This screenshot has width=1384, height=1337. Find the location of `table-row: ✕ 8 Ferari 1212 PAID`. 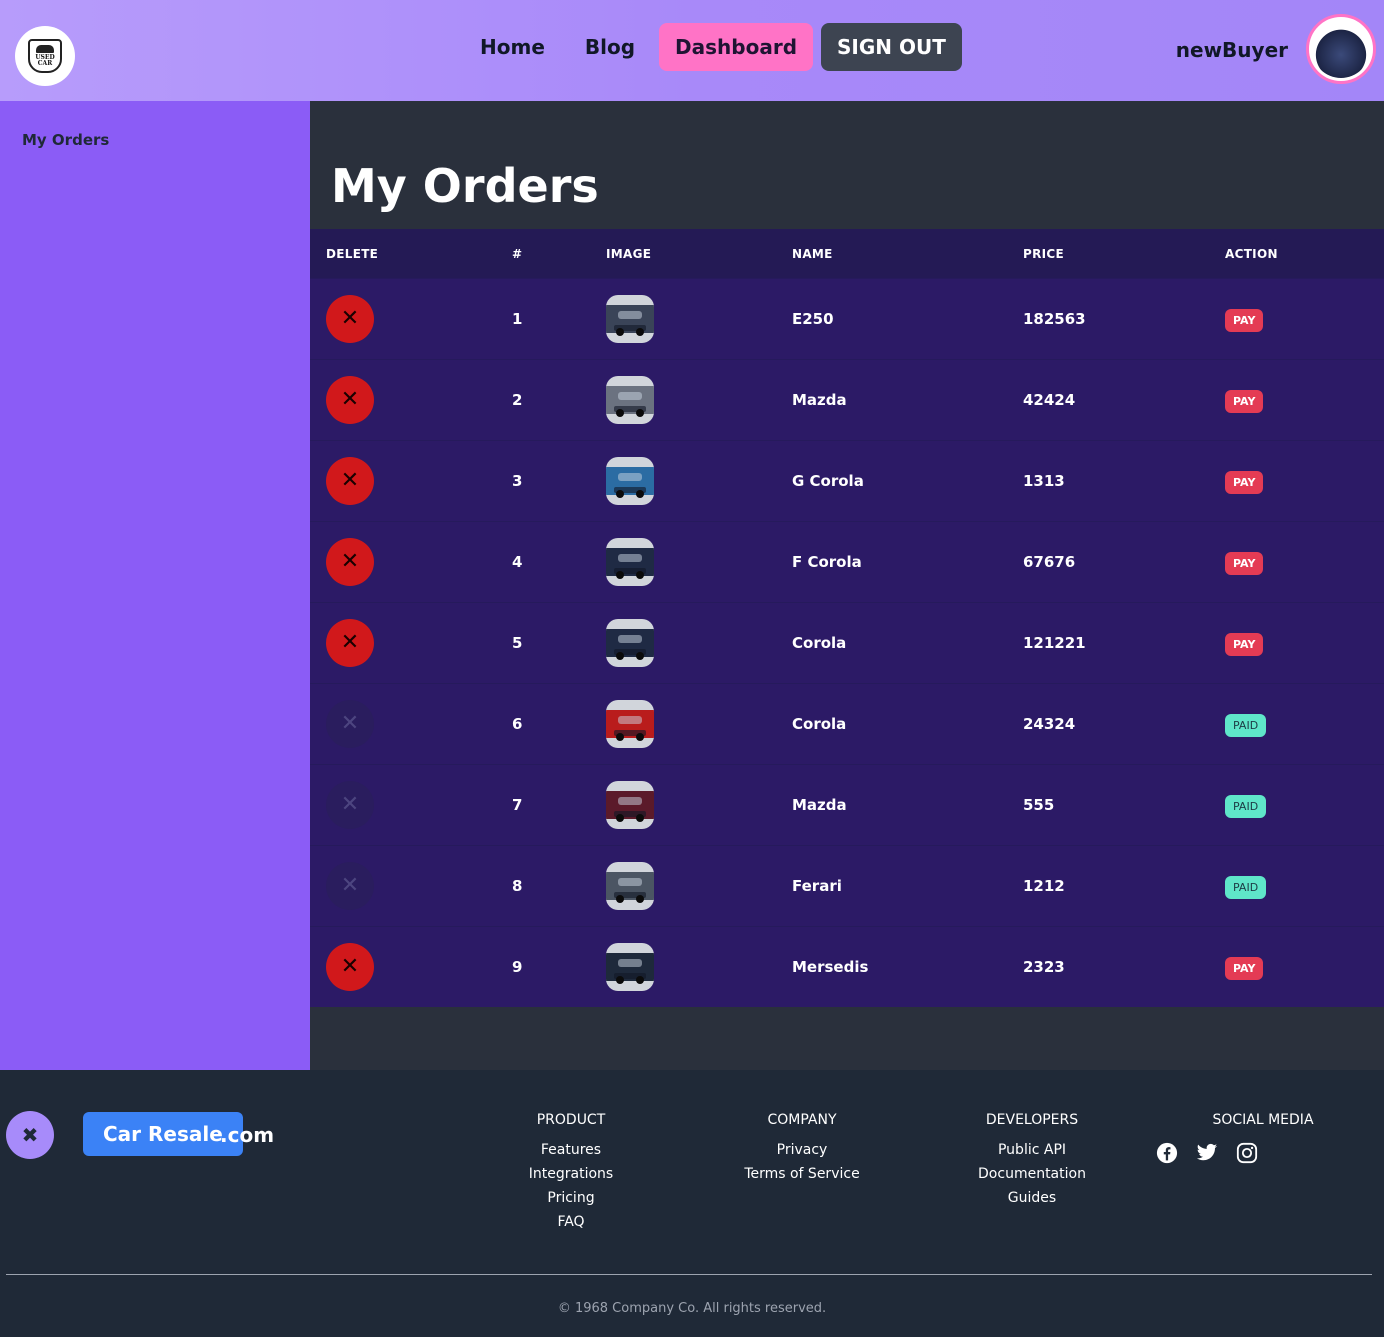

table-row: ✕ 8 Ferari 1212 PAID is located at coordinates (847, 885).